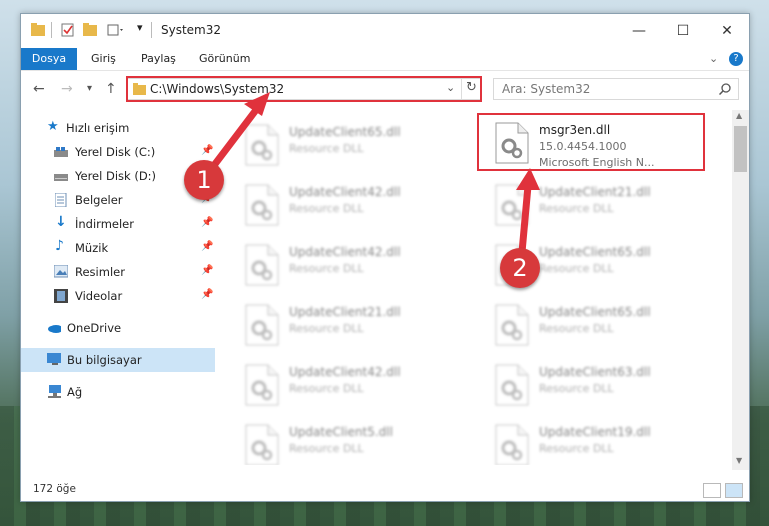 Image resolution: width=769 pixels, height=526 pixels. I want to click on arrow-2-head, so click(528, 179).